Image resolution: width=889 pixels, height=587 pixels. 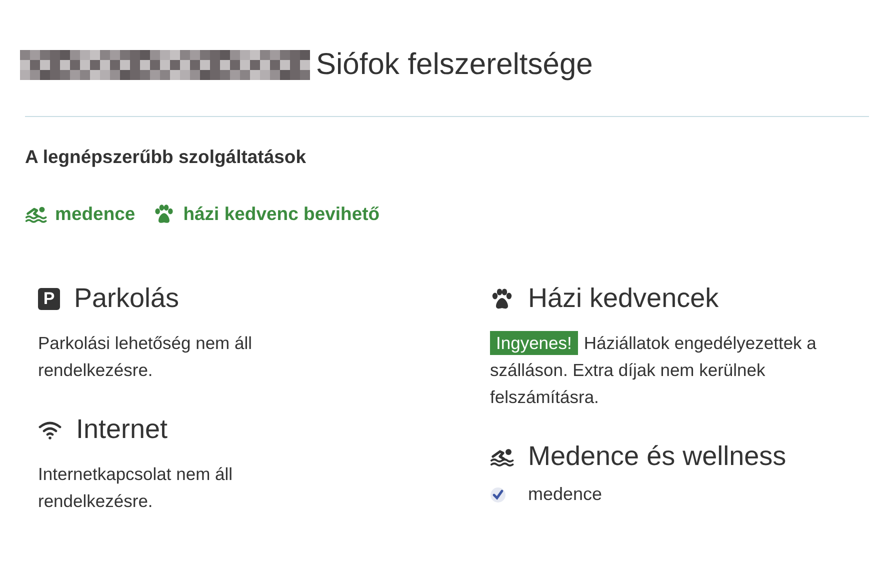 I want to click on parking-icon: P, so click(x=49, y=299).